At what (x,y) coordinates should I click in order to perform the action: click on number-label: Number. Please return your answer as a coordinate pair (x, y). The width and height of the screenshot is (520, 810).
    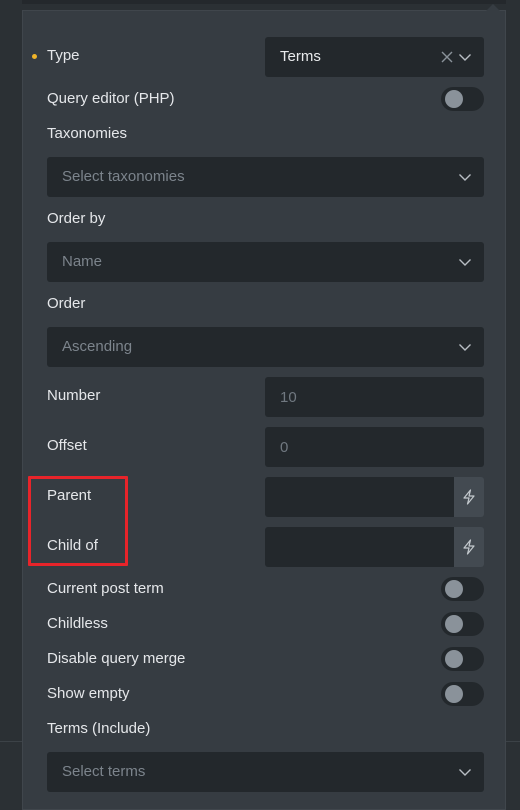
    Looking at the image, I should click on (74, 395).